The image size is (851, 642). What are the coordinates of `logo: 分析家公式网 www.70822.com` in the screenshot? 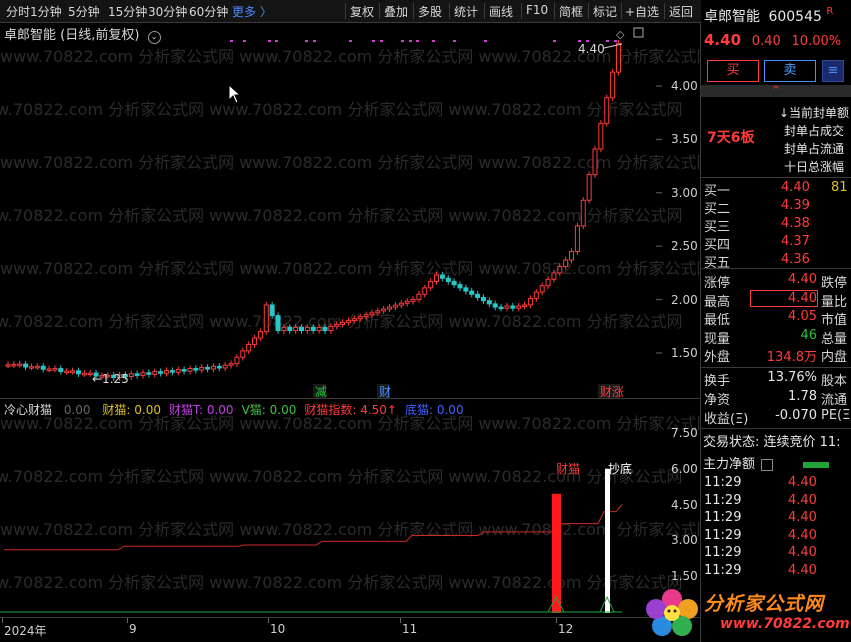 It's located at (745, 612).